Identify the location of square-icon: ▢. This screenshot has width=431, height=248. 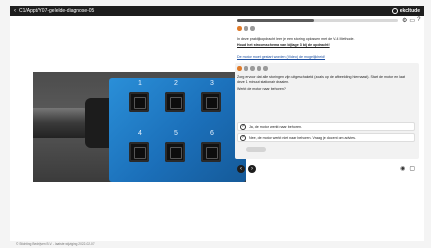
(412, 168).